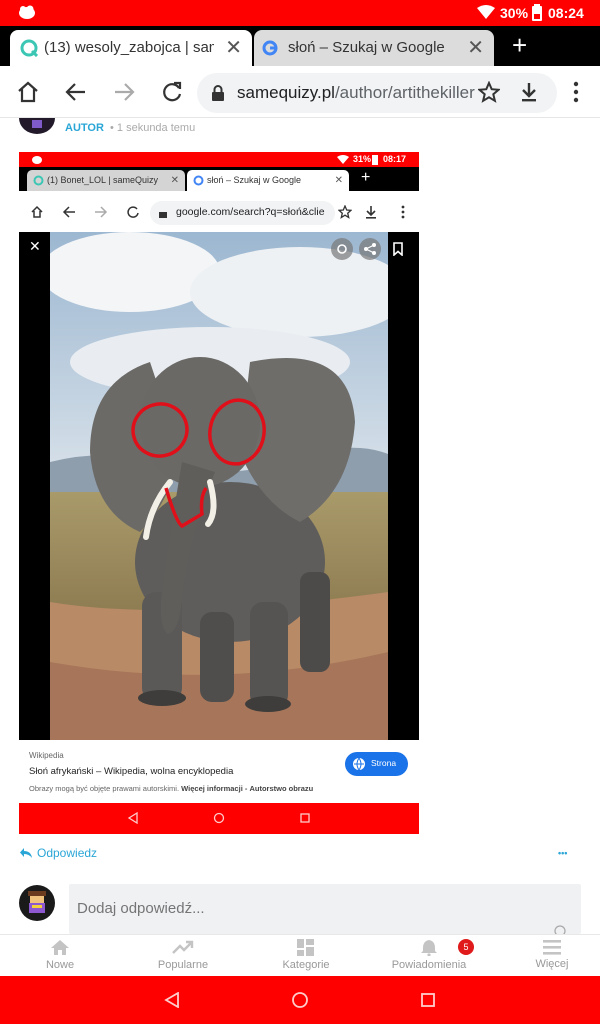 The height and width of the screenshot is (1024, 600). Describe the element at coordinates (153, 128) in the screenshot. I see `post-time: • 1 sekunda temu` at that location.